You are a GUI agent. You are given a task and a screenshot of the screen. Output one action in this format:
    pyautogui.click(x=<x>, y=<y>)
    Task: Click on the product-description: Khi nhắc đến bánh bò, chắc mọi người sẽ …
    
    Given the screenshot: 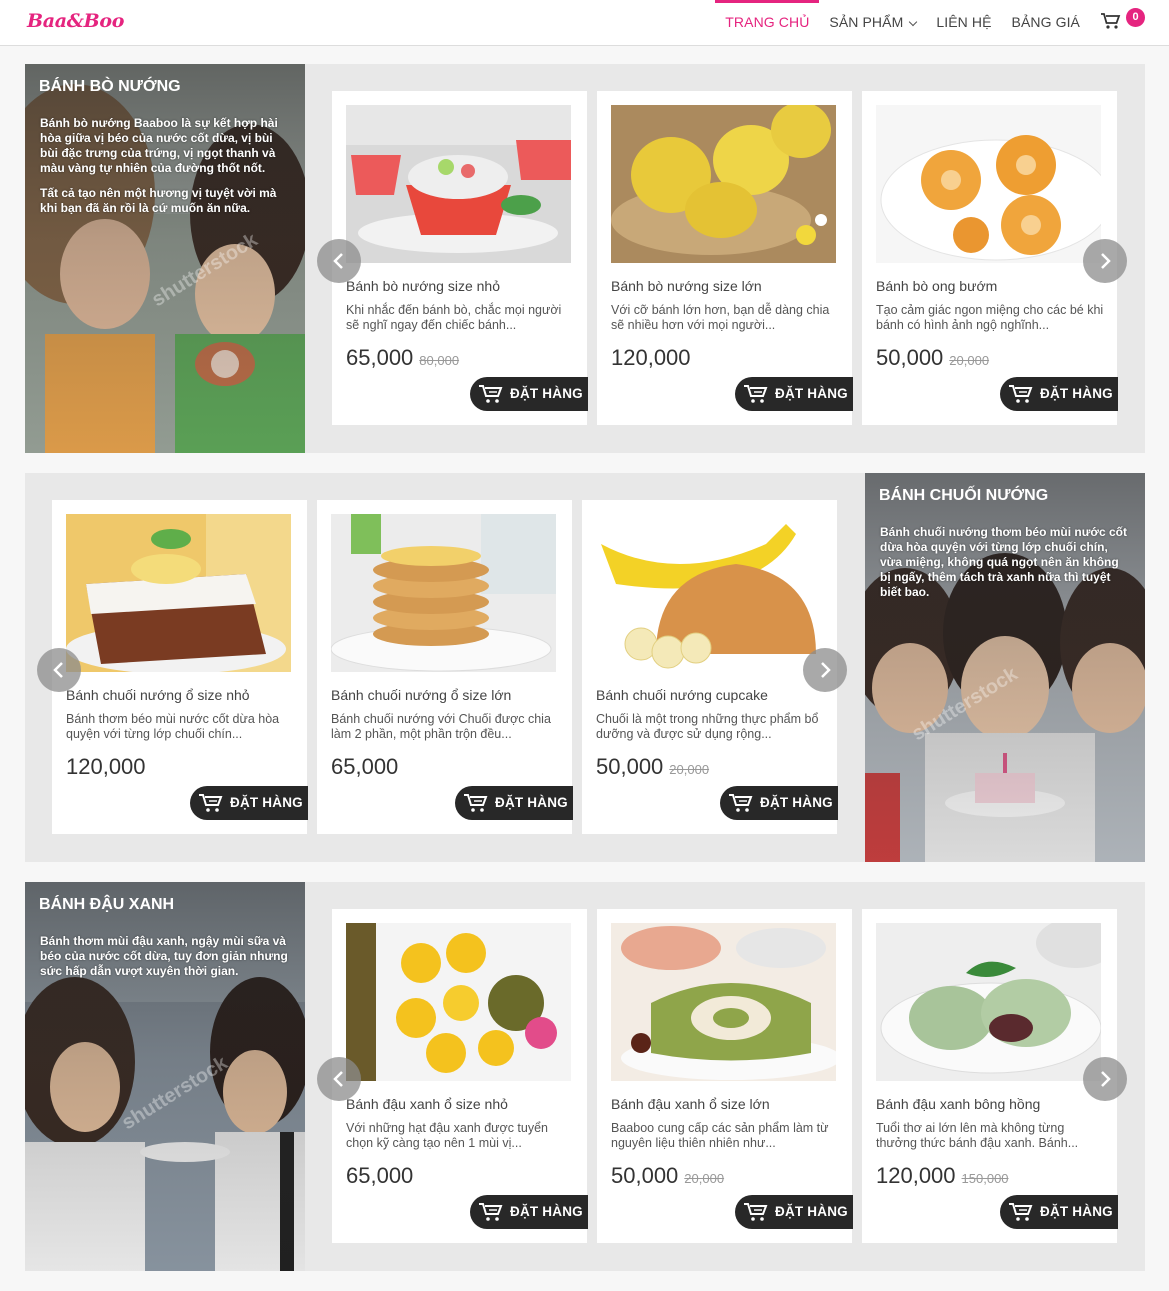 What is the action you would take?
    pyautogui.click(x=454, y=317)
    